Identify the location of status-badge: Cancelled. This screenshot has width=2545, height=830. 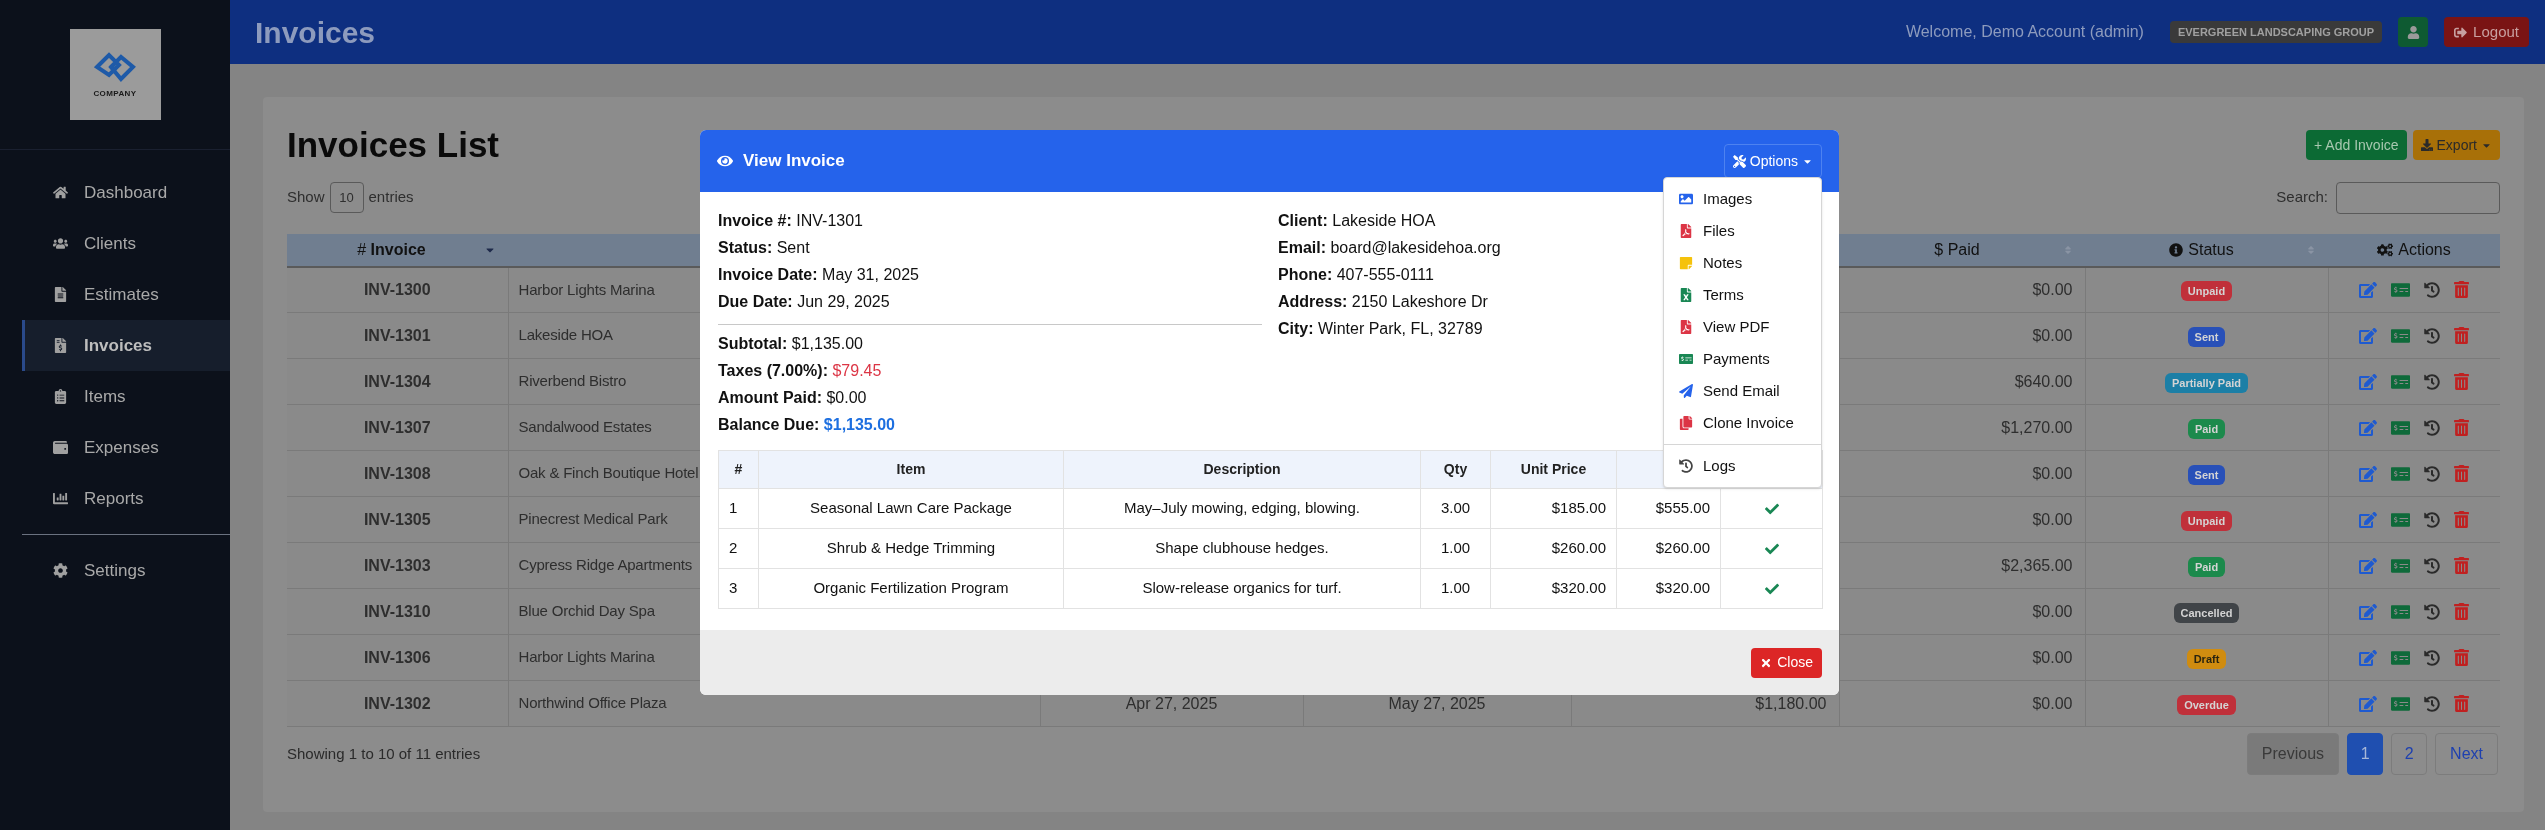
(2206, 612).